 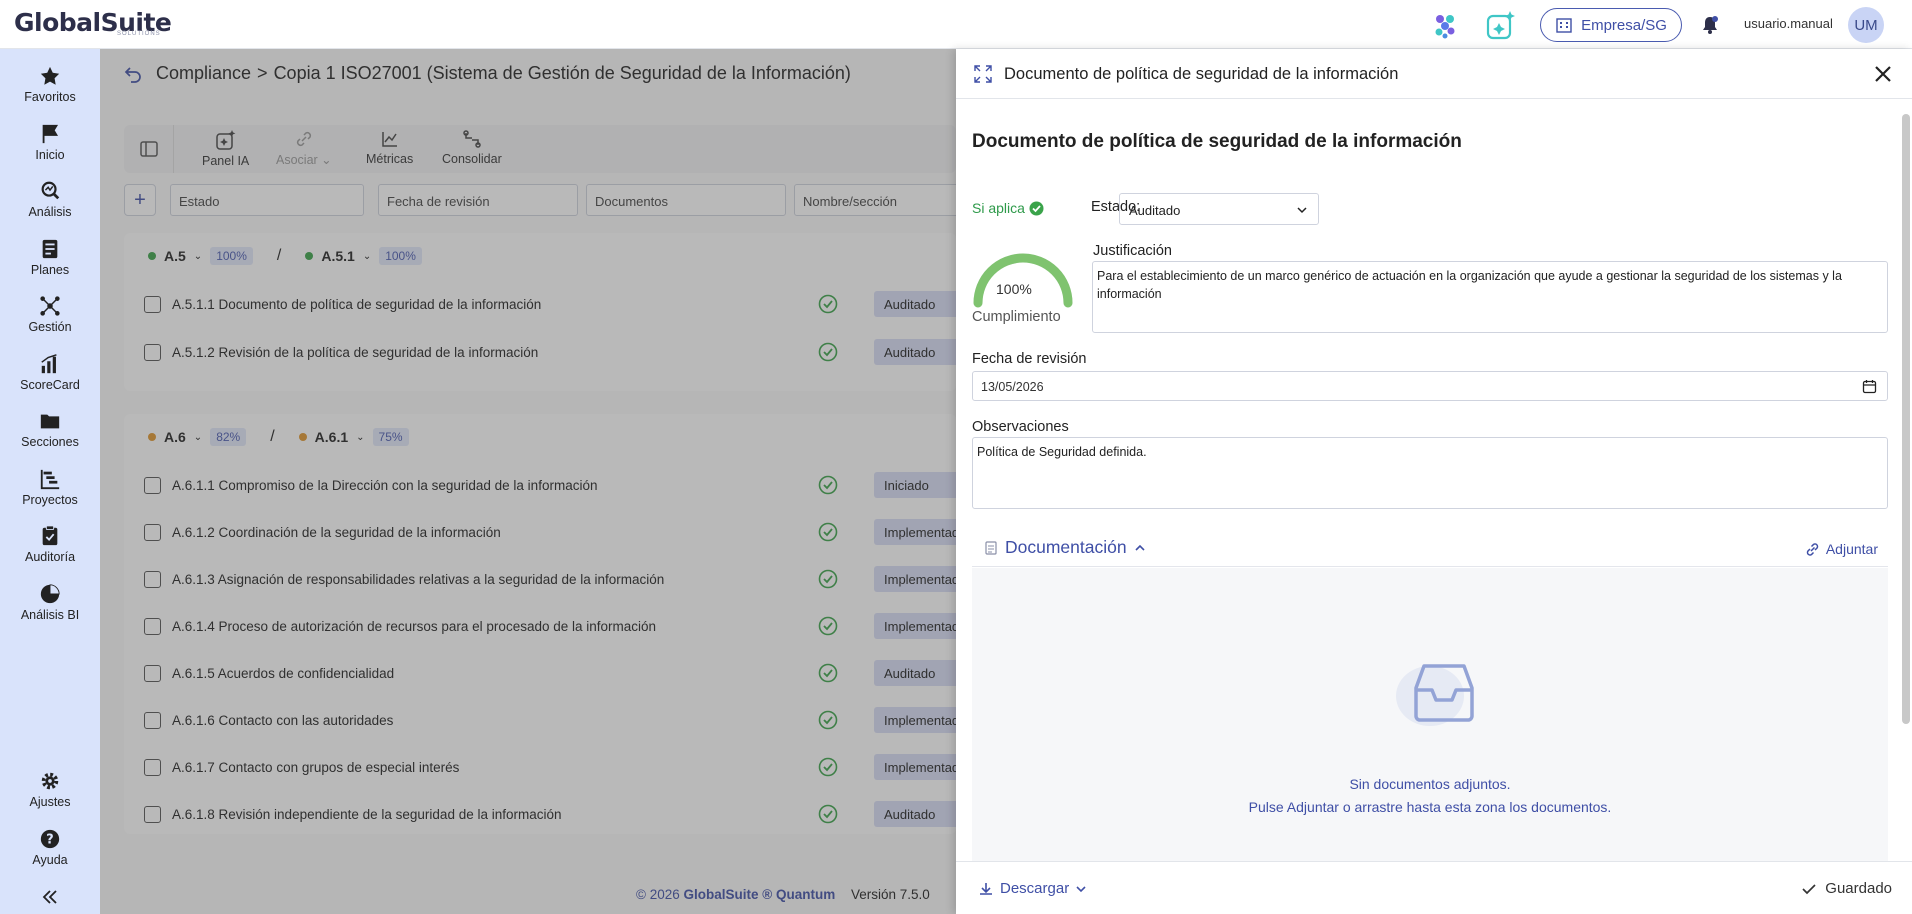 What do you see at coordinates (1140, 547) in the screenshot?
I see `chevron-up-icon` at bounding box center [1140, 547].